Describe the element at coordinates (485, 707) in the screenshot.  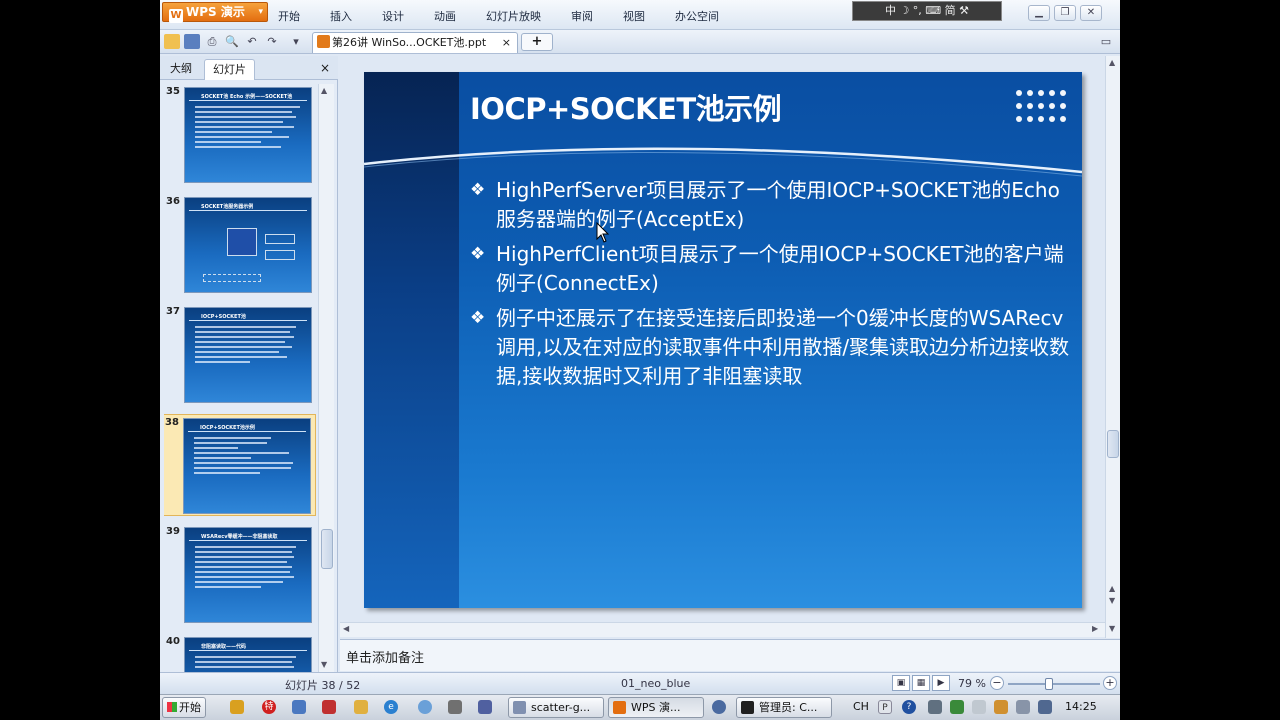
I see `quicklaunch-media-icon` at that location.